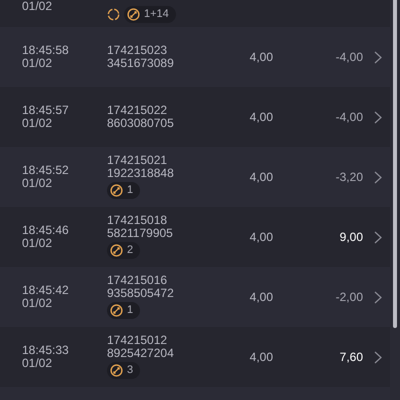  Describe the element at coordinates (137, 340) in the screenshot. I see `bet-id-text: 174215012` at that location.